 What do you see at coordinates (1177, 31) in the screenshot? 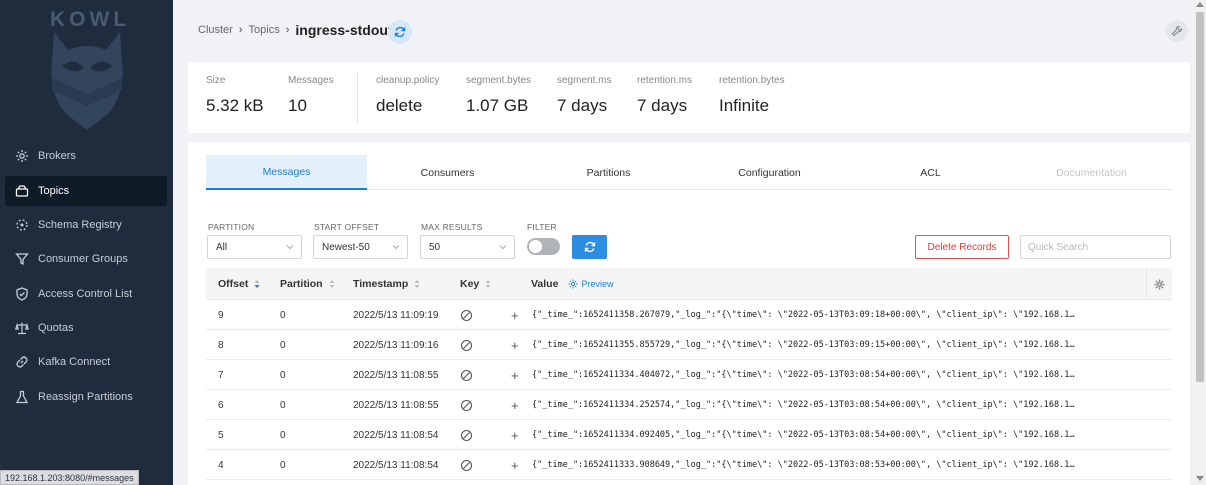
I see `tools-button` at bounding box center [1177, 31].